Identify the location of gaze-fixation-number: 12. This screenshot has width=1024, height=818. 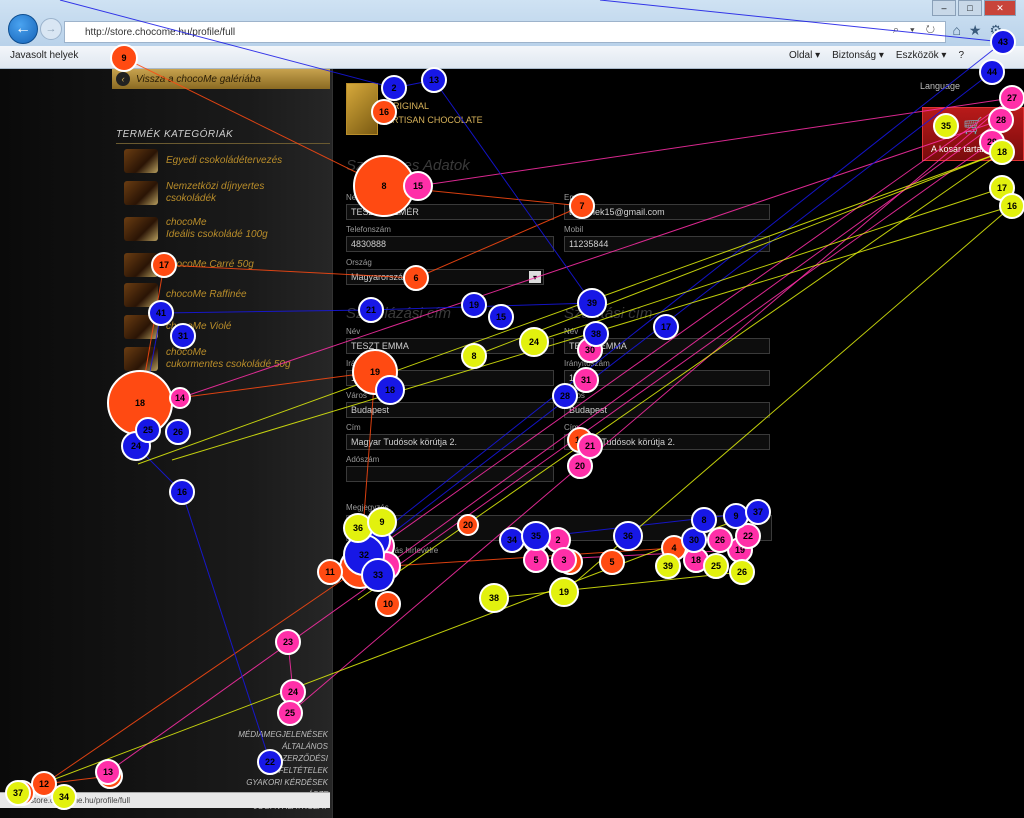
(44, 784).